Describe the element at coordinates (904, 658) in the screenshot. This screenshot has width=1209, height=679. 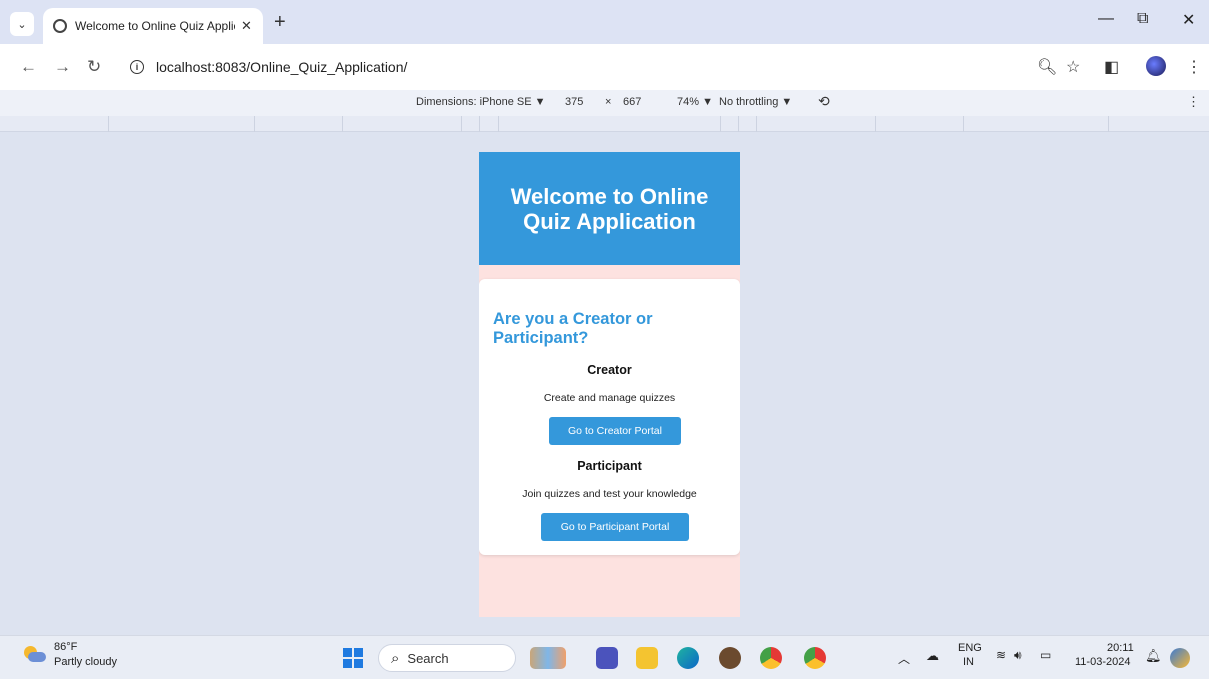
I see `show-hidden-icons-chevron-icon: ︿` at that location.